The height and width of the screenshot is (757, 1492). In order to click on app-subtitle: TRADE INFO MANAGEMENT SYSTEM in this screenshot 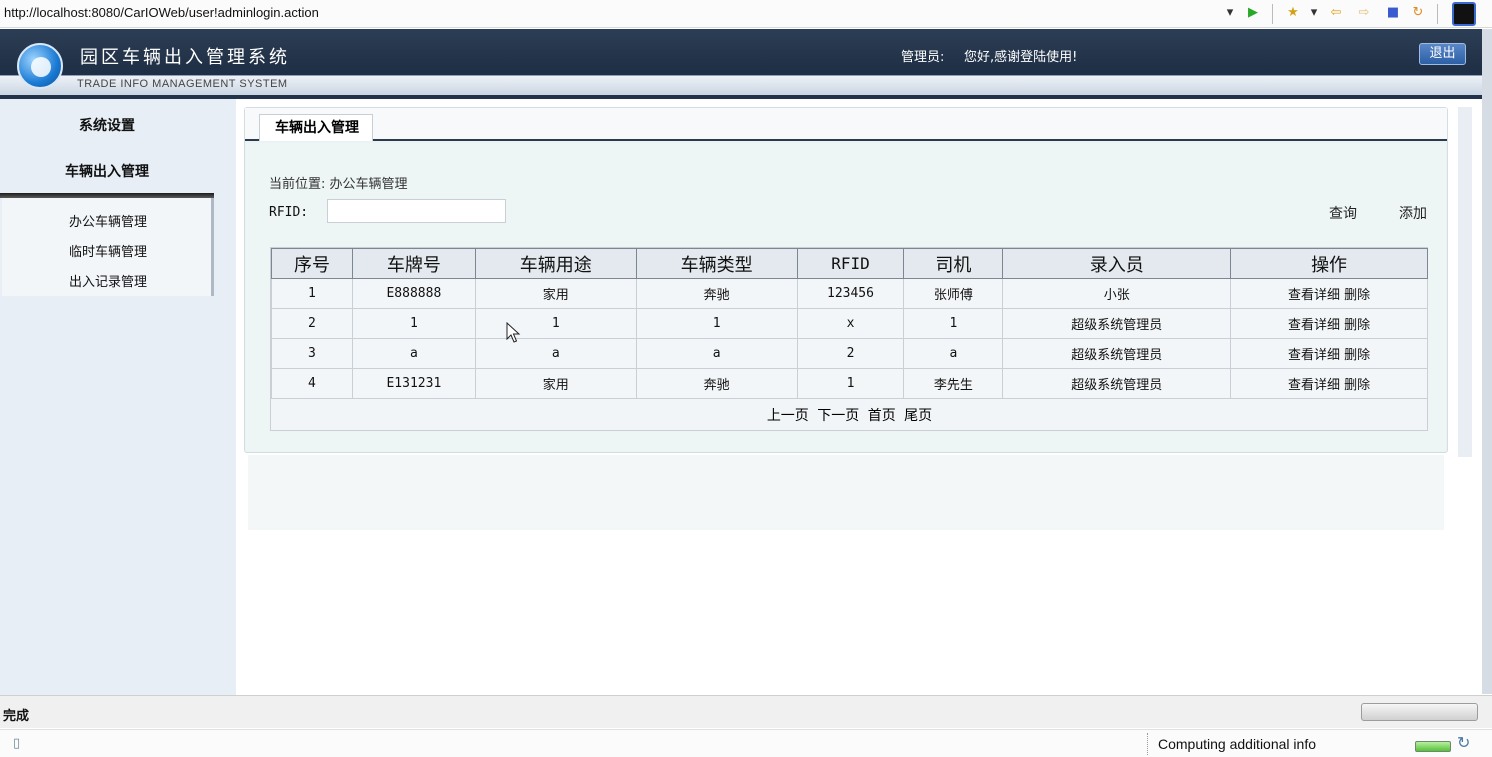, I will do `click(182, 84)`.